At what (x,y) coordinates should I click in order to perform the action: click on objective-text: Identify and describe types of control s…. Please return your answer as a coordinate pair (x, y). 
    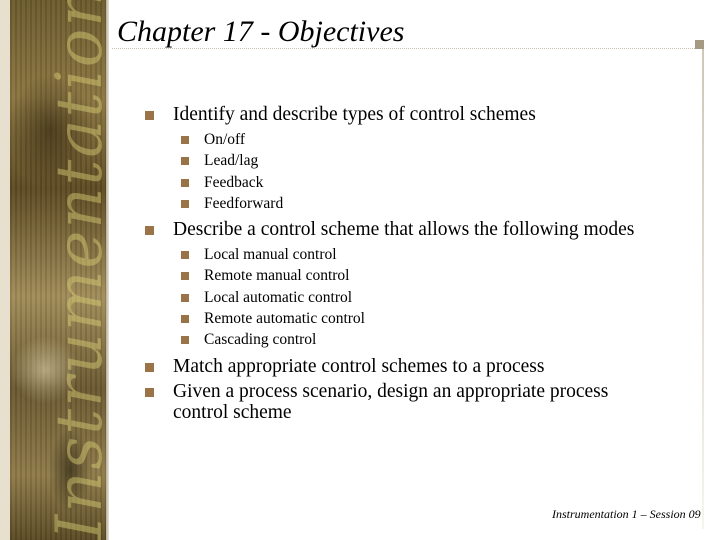
    Looking at the image, I should click on (354, 114).